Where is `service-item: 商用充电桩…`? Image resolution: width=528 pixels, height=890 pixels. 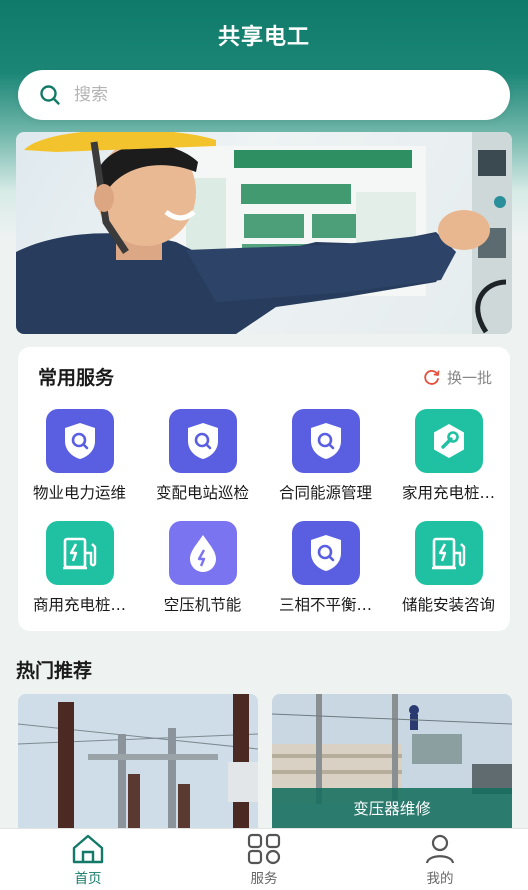 service-item: 商用充电桩… is located at coordinates (79, 577).